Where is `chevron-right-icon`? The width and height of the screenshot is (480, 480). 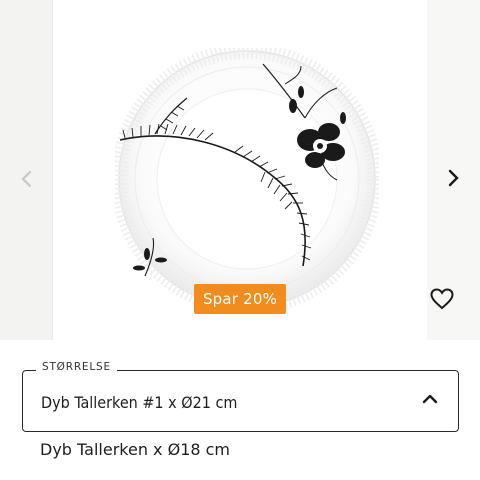 chevron-right-icon is located at coordinates (453, 178).